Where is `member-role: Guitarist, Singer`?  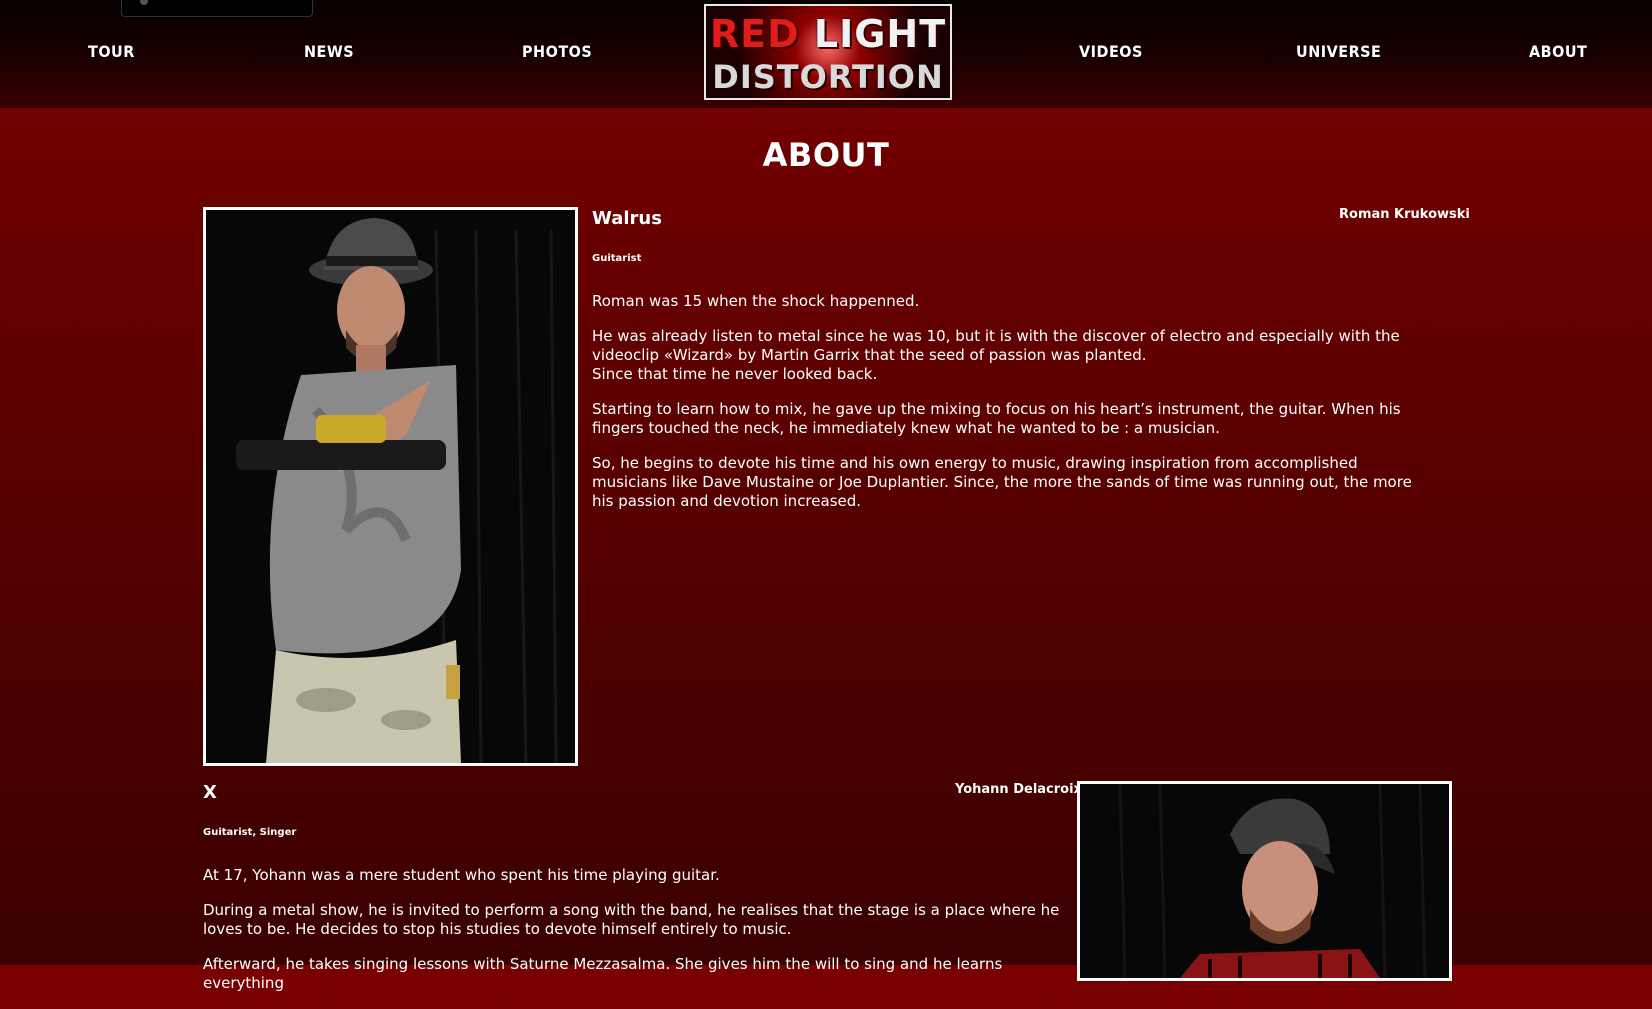 member-role: Guitarist, Singer is located at coordinates (250, 832).